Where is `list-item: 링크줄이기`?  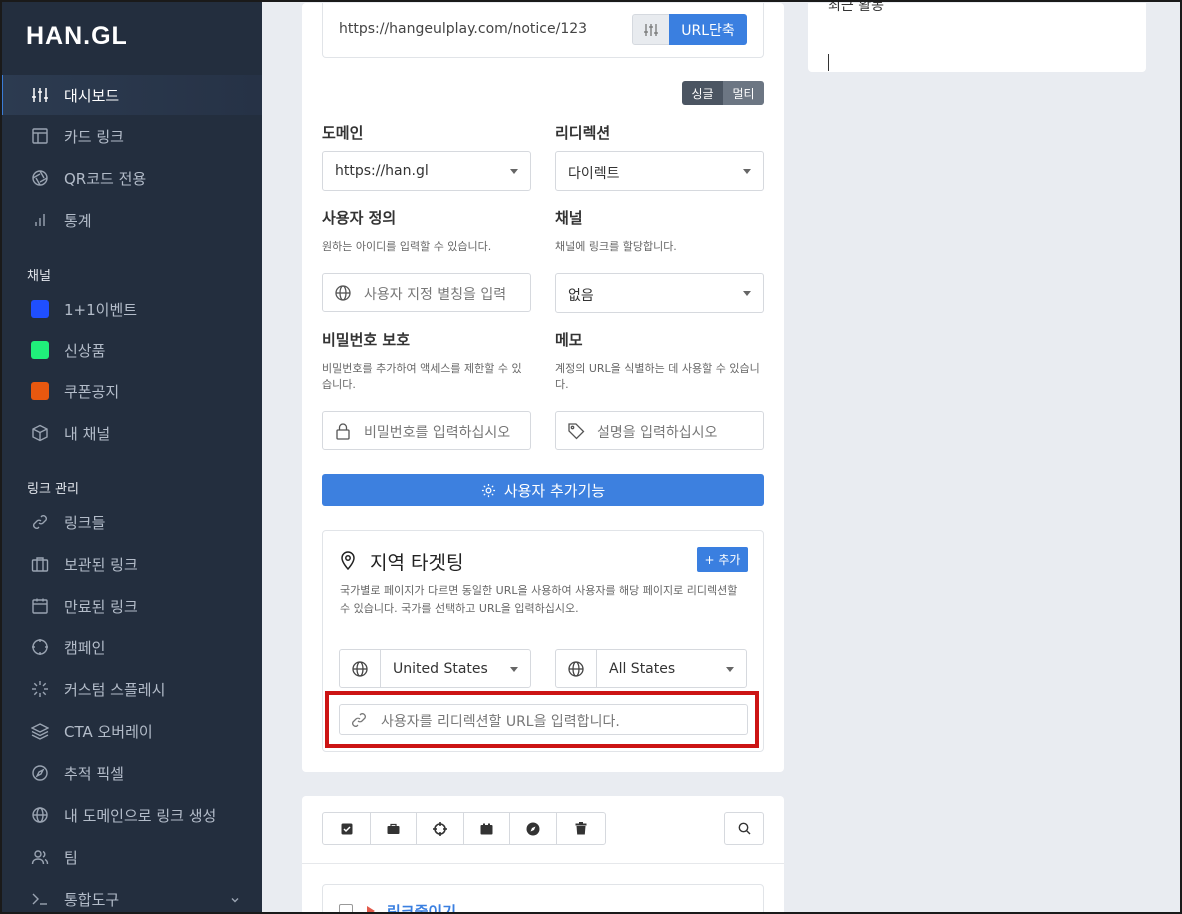
list-item: 링크줄이기 is located at coordinates (543, 899).